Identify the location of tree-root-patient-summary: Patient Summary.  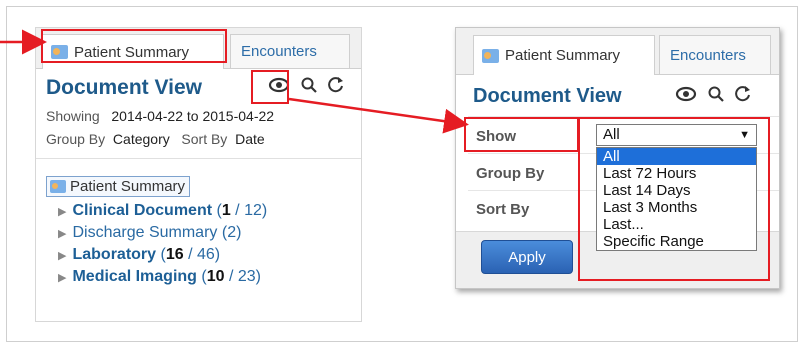
(118, 186).